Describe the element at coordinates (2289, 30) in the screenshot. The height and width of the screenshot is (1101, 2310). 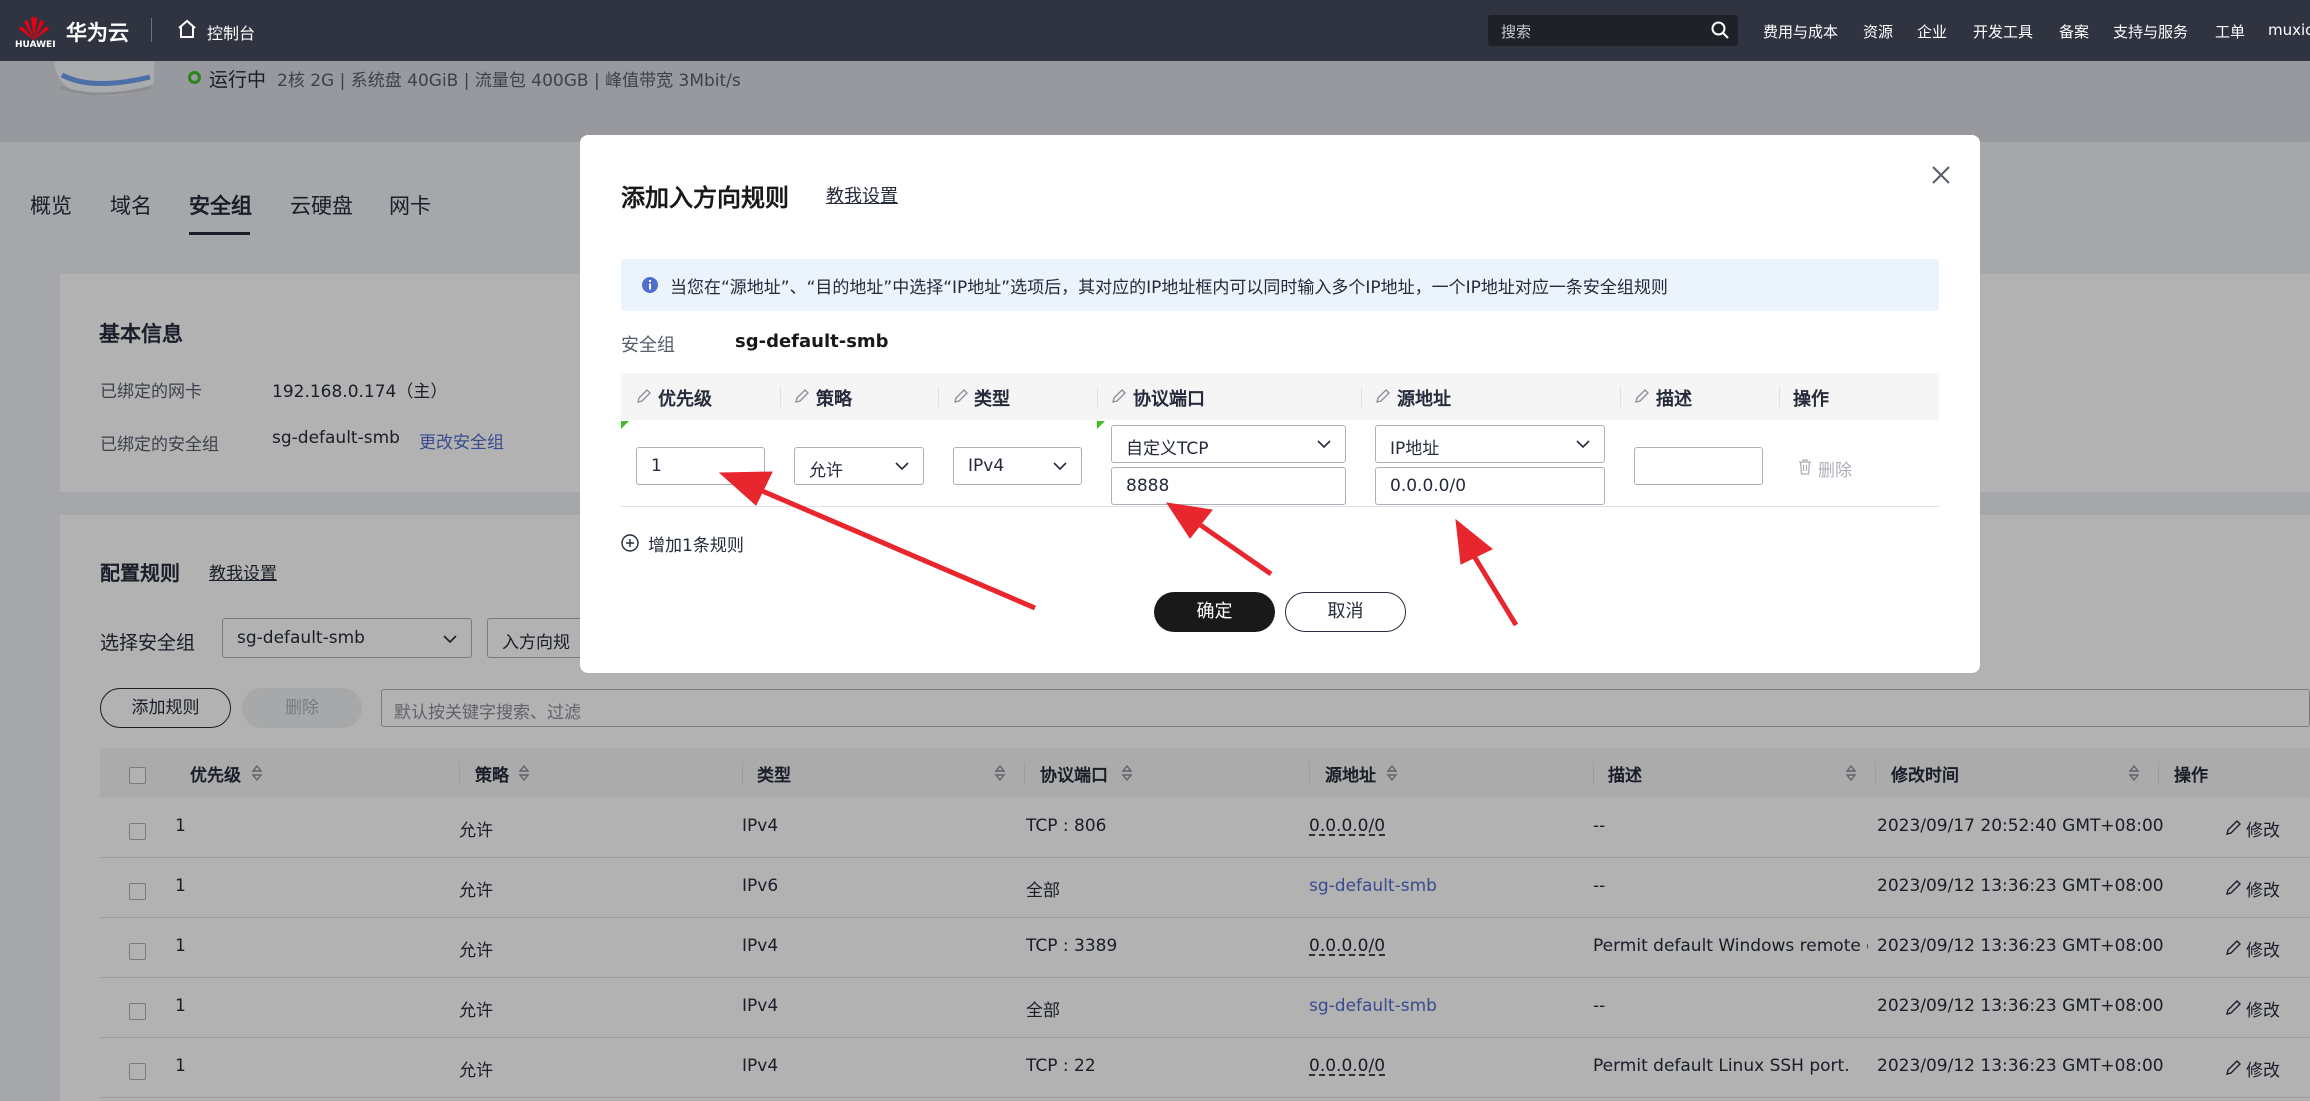
I see `nav-user: muxio` at that location.